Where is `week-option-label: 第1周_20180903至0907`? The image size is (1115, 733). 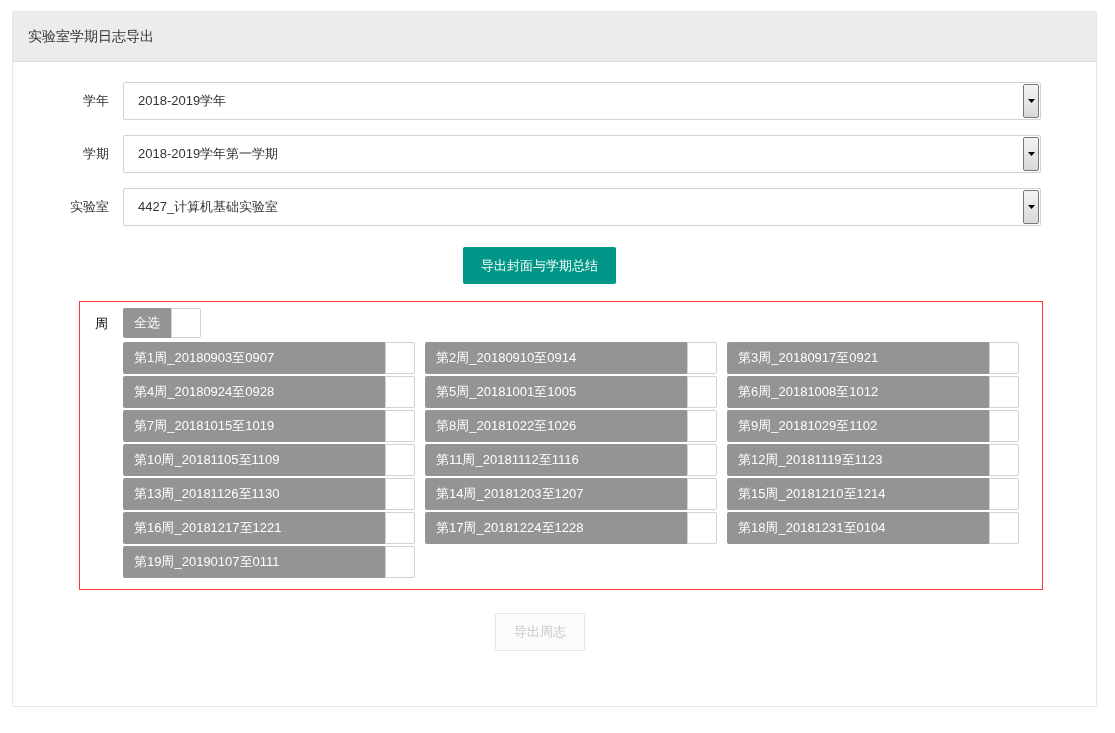
week-option-label: 第1周_20180903至0907 is located at coordinates (254, 358).